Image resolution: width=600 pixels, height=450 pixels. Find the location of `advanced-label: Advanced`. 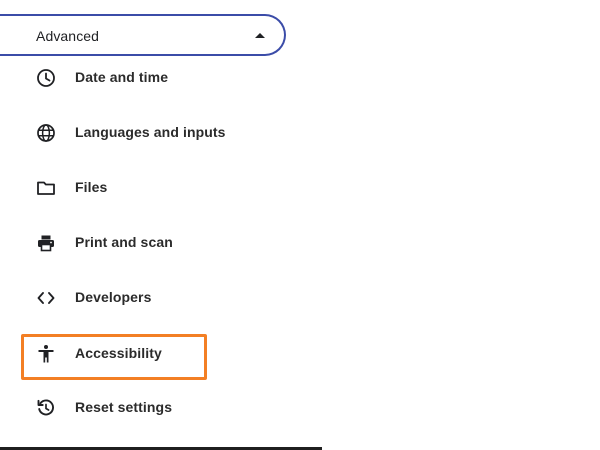

advanced-label: Advanced is located at coordinates (68, 36).